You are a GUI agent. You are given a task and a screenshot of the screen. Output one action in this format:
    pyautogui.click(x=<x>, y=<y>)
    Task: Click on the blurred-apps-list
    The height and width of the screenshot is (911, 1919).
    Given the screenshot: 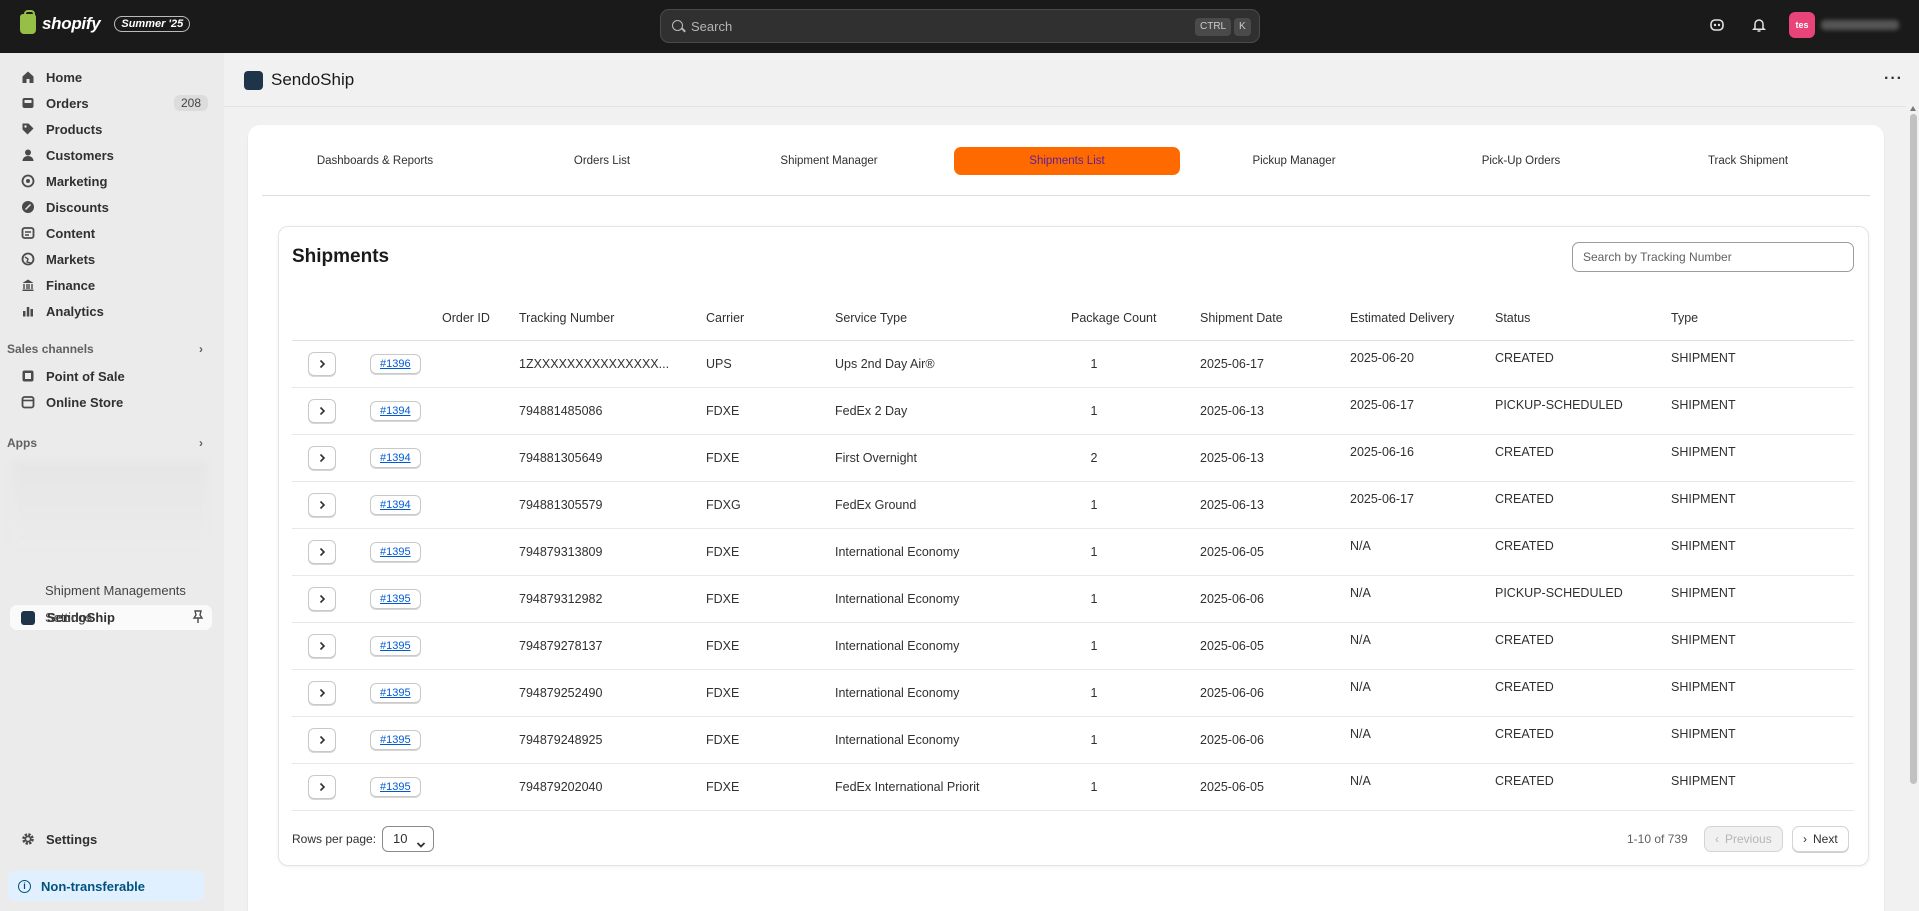 What is the action you would take?
    pyautogui.click(x=110, y=504)
    